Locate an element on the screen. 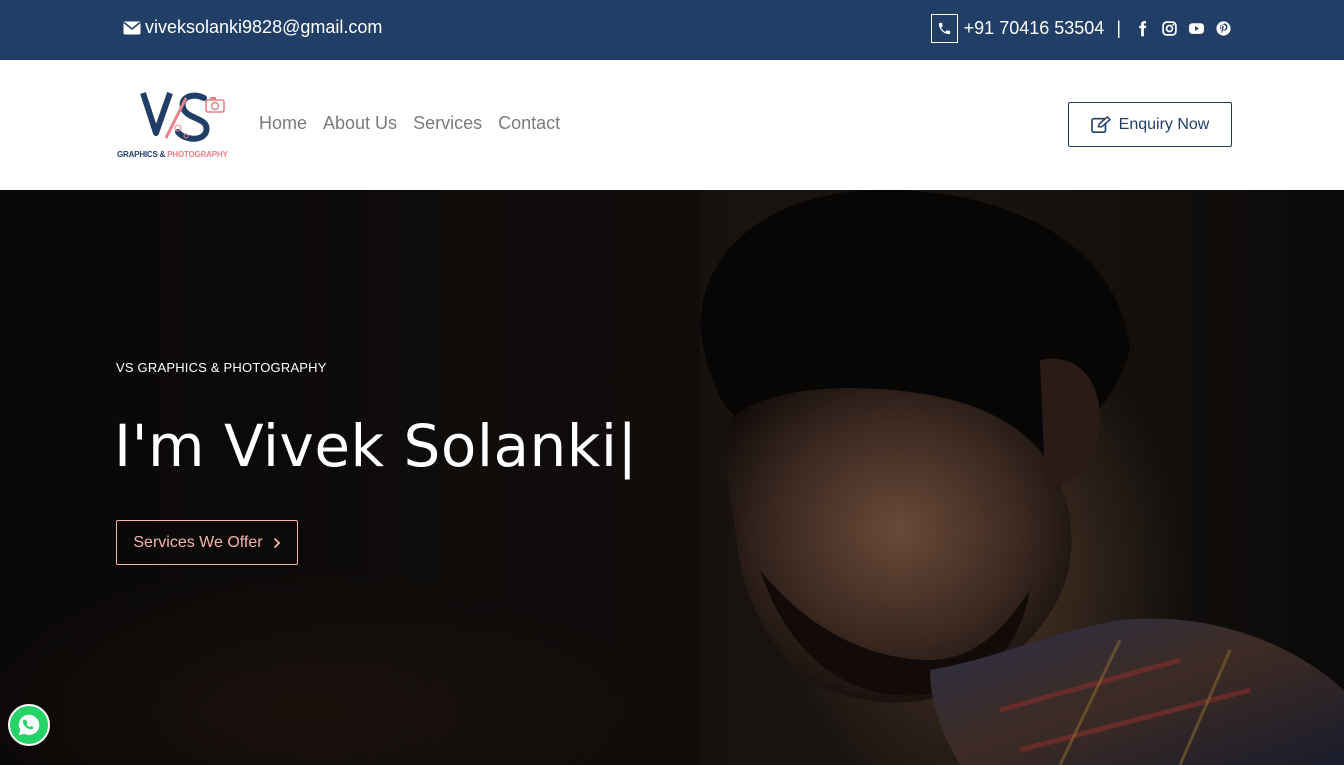 This screenshot has height=765, width=1344. logo-text-graphics: GRAPHICS & is located at coordinates (142, 154).